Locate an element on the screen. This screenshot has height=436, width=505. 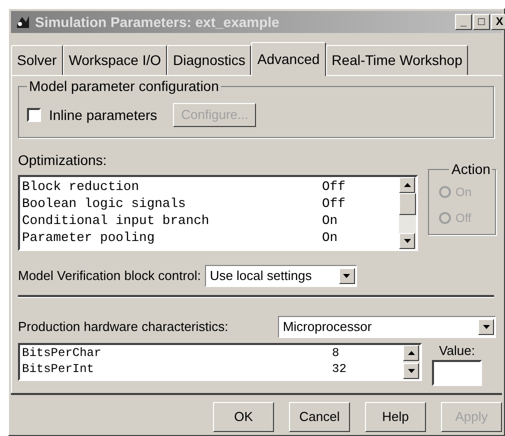
dialog-button: Cancel is located at coordinates (319, 417).